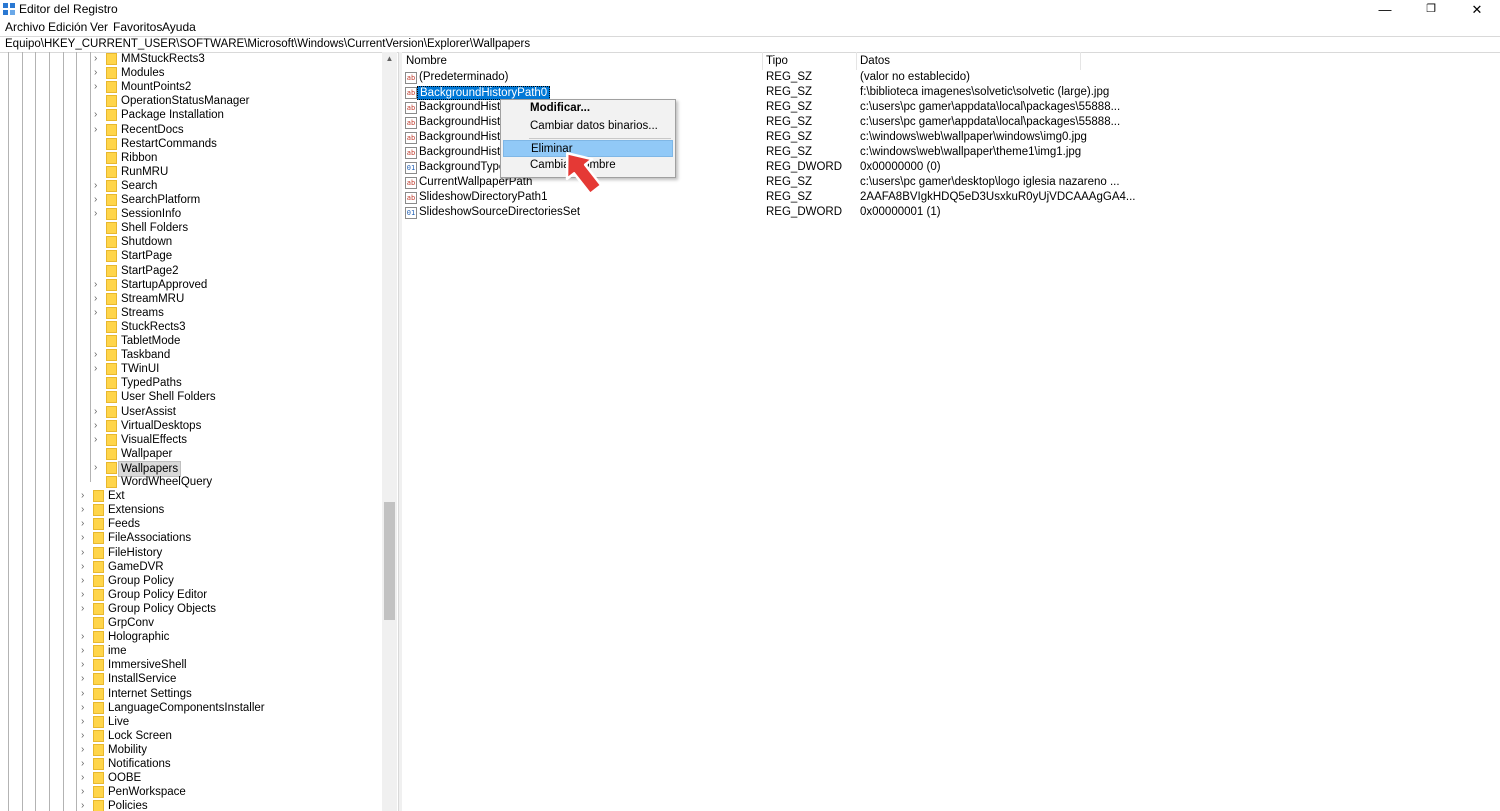 The width and height of the screenshot is (1500, 811). What do you see at coordinates (230, 792) in the screenshot?
I see `tree-node: › PenWorkspace` at bounding box center [230, 792].